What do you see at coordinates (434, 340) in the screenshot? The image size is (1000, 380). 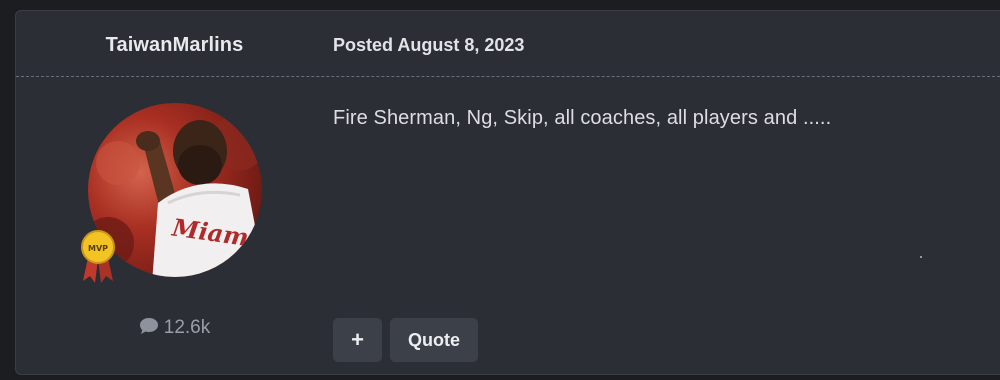 I see `quote-button: Quote` at bounding box center [434, 340].